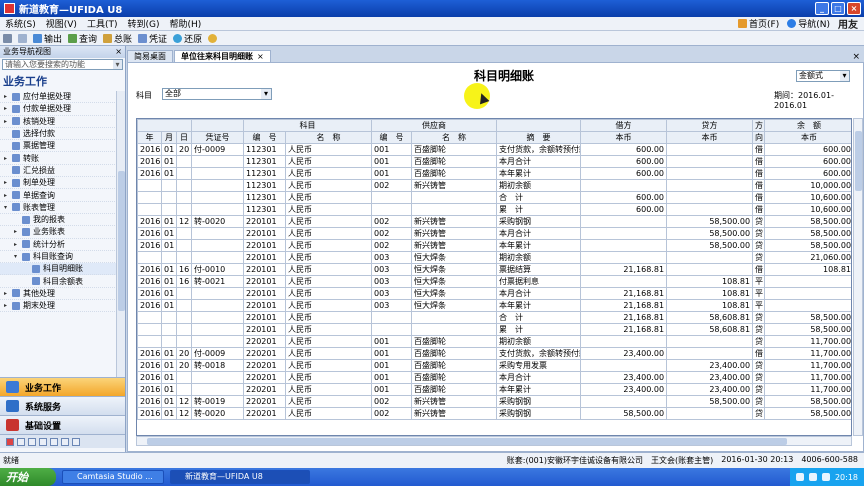 The image size is (864, 486). Describe the element at coordinates (260, 56) in the screenshot. I see `tab-close-icon: ×` at that location.